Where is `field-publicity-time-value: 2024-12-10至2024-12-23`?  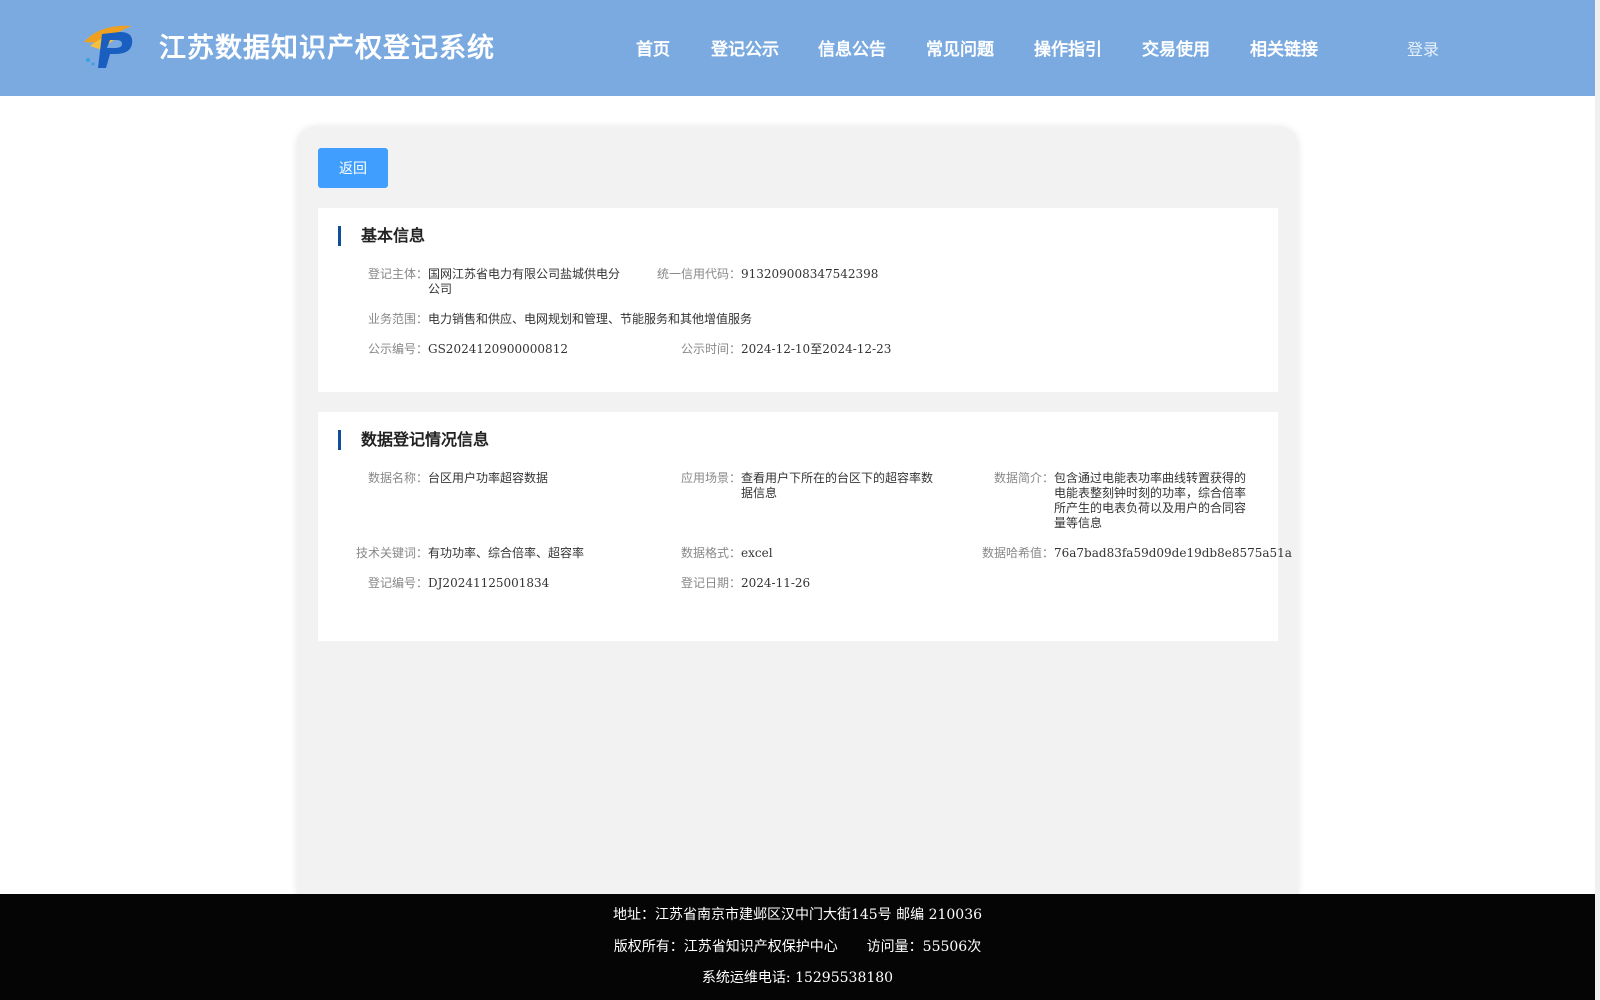 field-publicity-time-value: 2024-12-10至2024-12-23 is located at coordinates (816, 349).